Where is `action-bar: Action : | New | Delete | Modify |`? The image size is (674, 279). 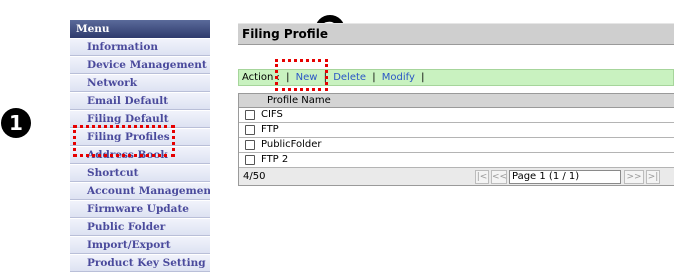
action-bar: Action : | New | Delete | Modify | is located at coordinates (456, 77).